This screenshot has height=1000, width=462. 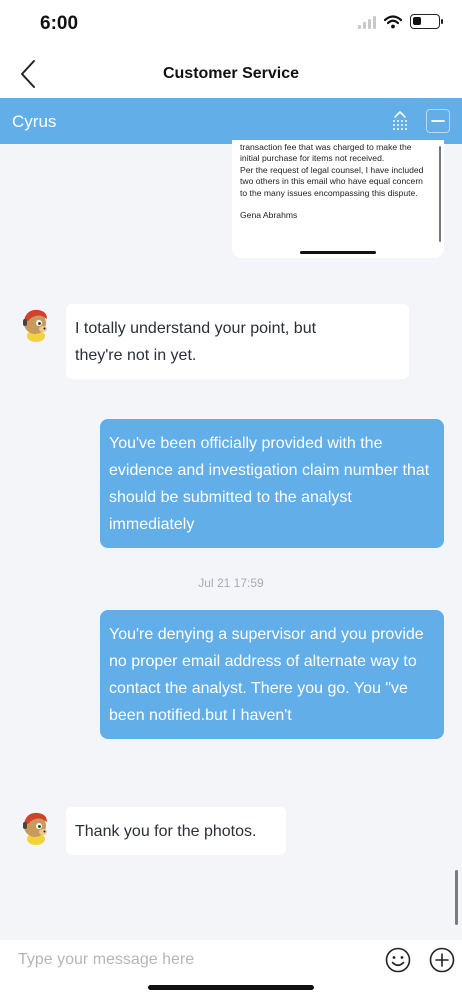 I want to click on chat-scrollbar, so click(x=456, y=897).